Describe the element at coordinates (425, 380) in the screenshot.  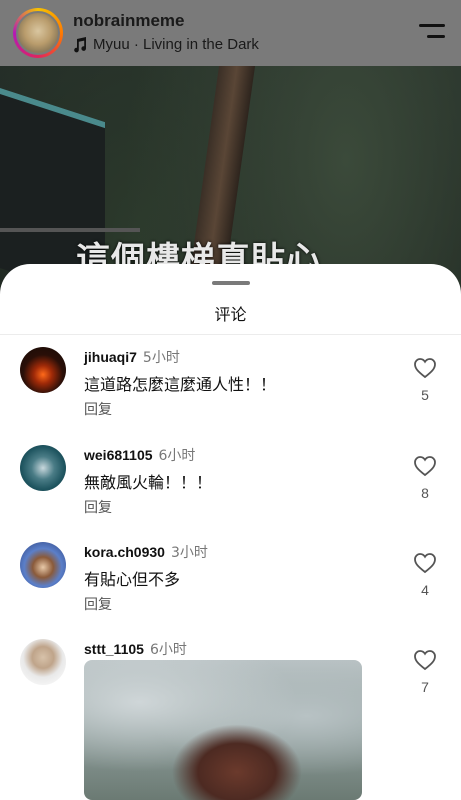
I see `like-control: 5` at that location.